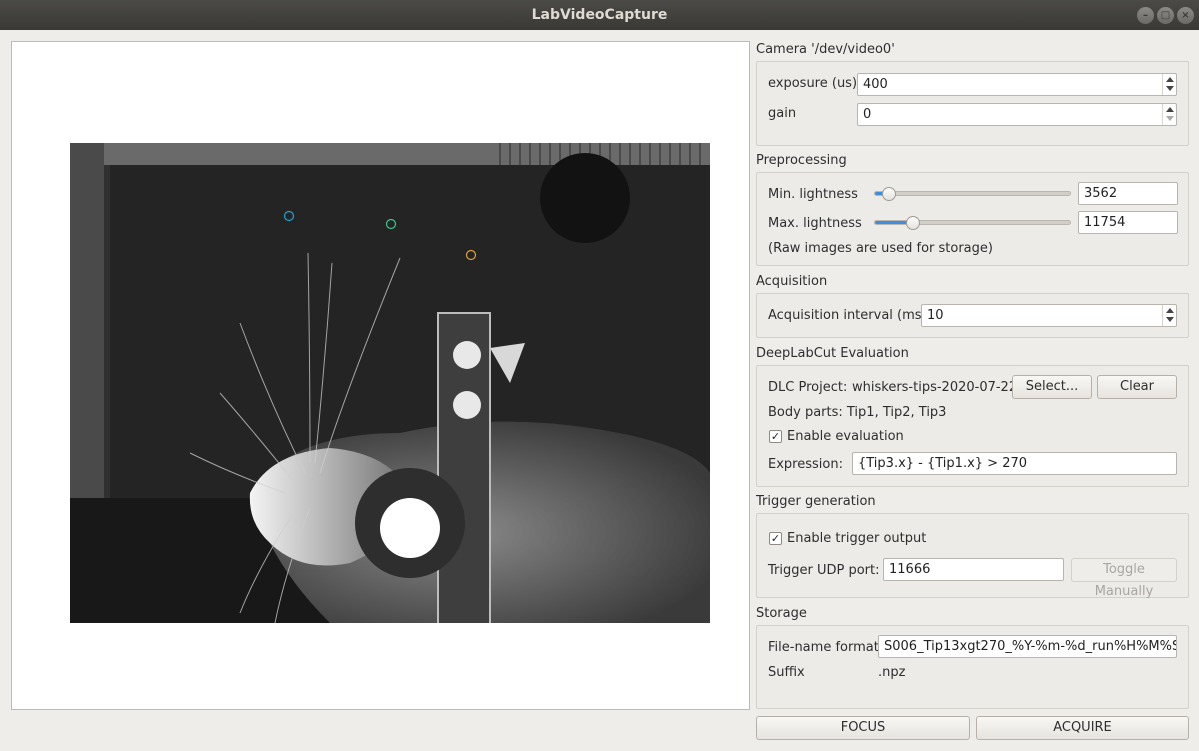  What do you see at coordinates (889, 194) in the screenshot?
I see `min-lightness-slider-handle` at bounding box center [889, 194].